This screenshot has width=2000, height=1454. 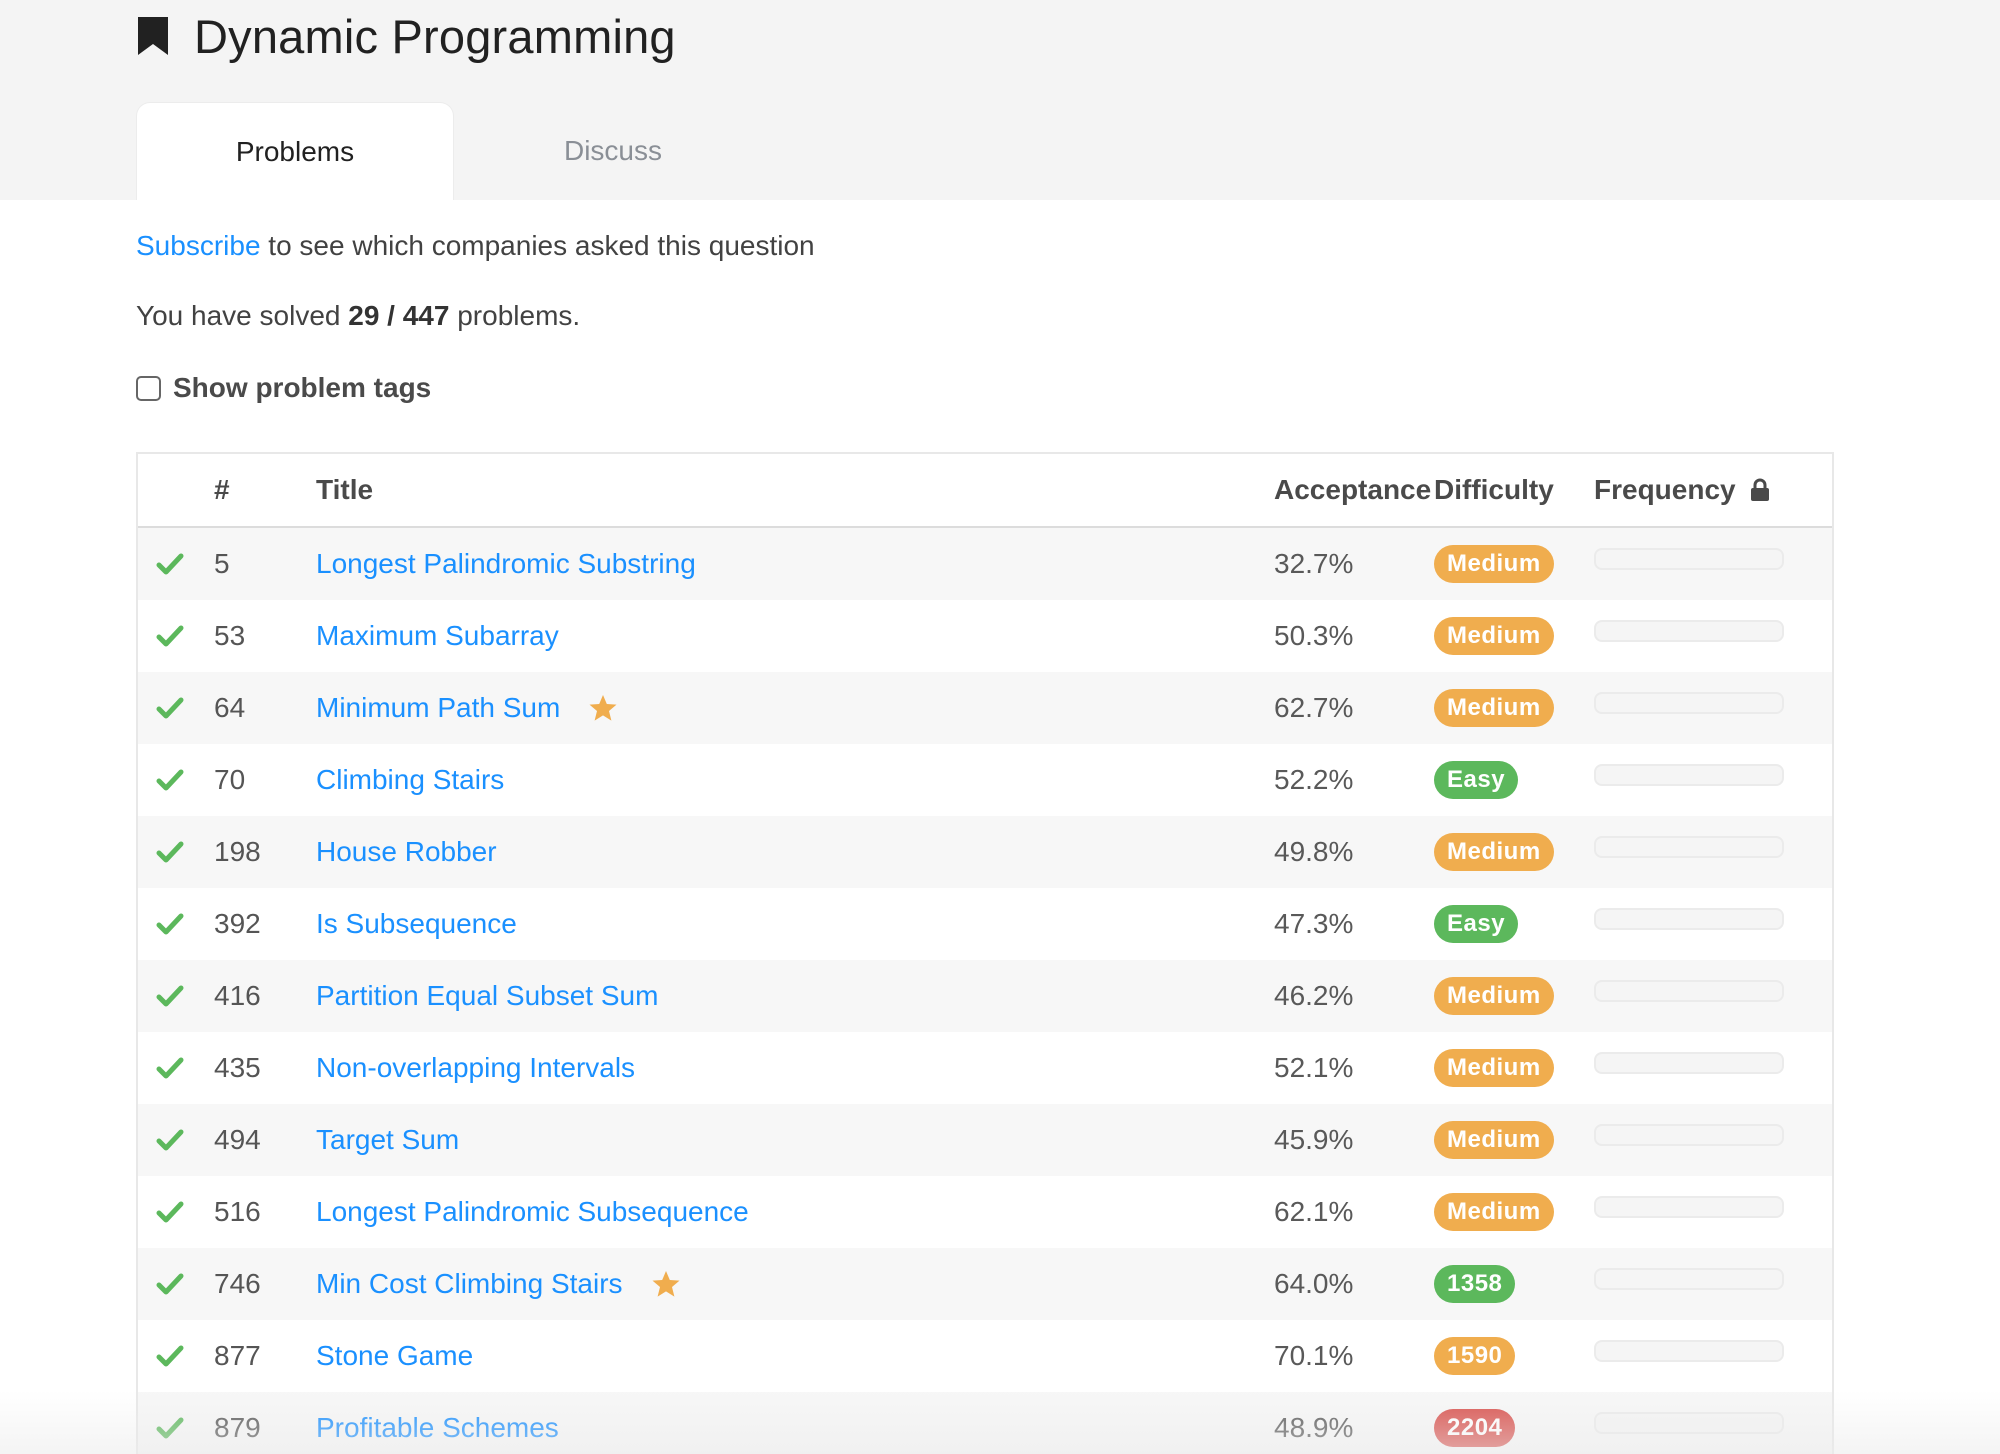 What do you see at coordinates (985, 924) in the screenshot?
I see `table-row: 392 Is Subsequence 47.3% Easy` at bounding box center [985, 924].